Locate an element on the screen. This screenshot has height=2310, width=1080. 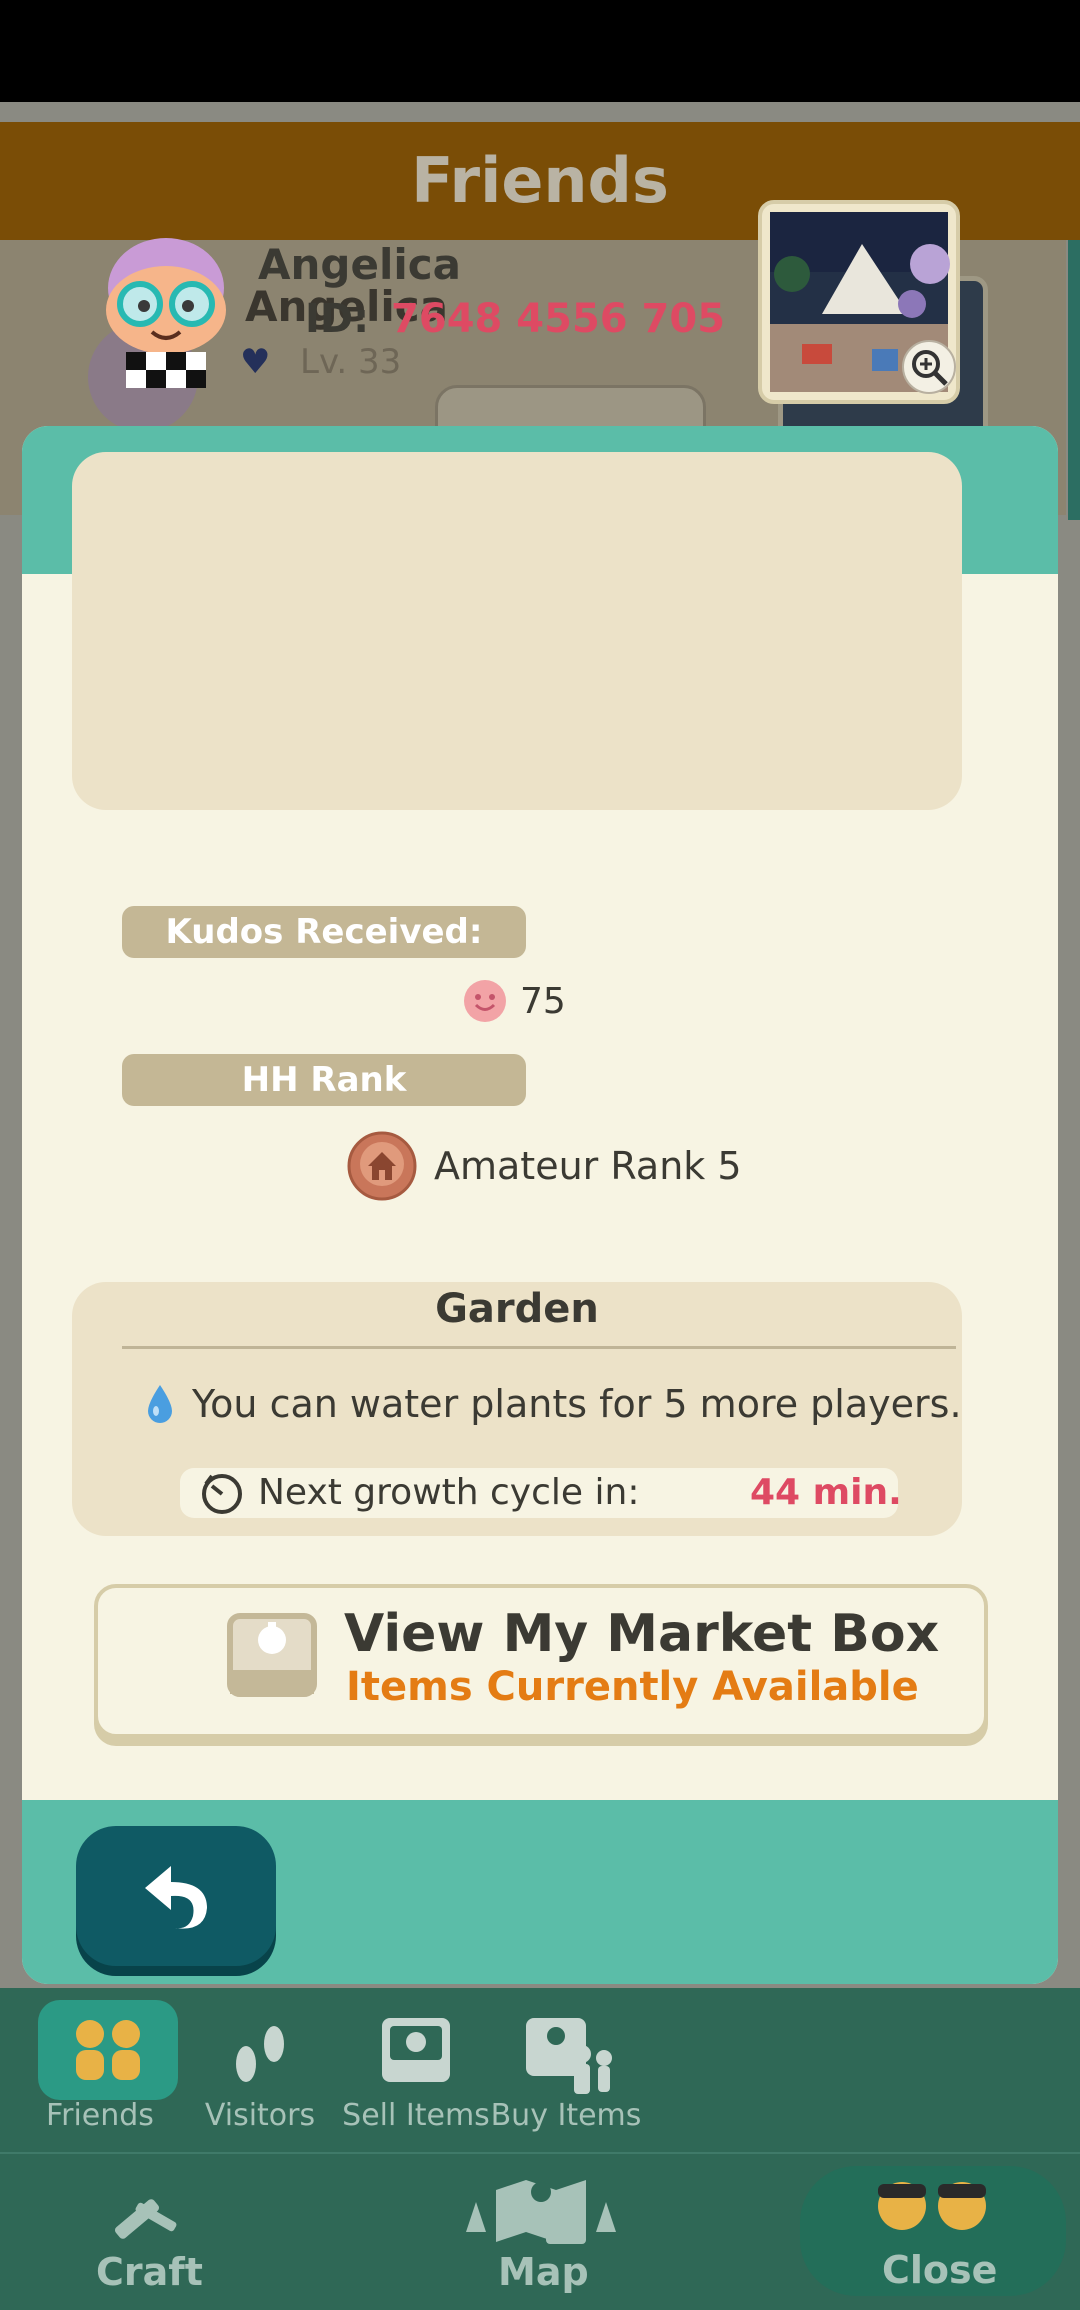
cycle-label: Next growth cycle in: is located at coordinates (449, 1492).